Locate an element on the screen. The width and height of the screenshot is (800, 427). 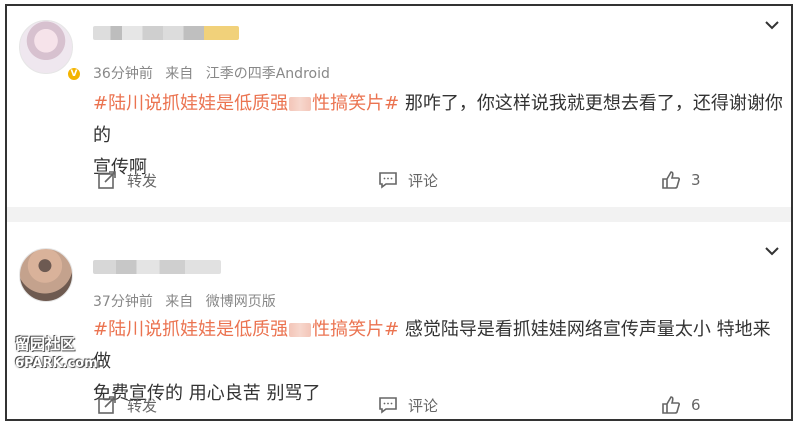
comment-source: 江季の四季Android is located at coordinates (268, 74).